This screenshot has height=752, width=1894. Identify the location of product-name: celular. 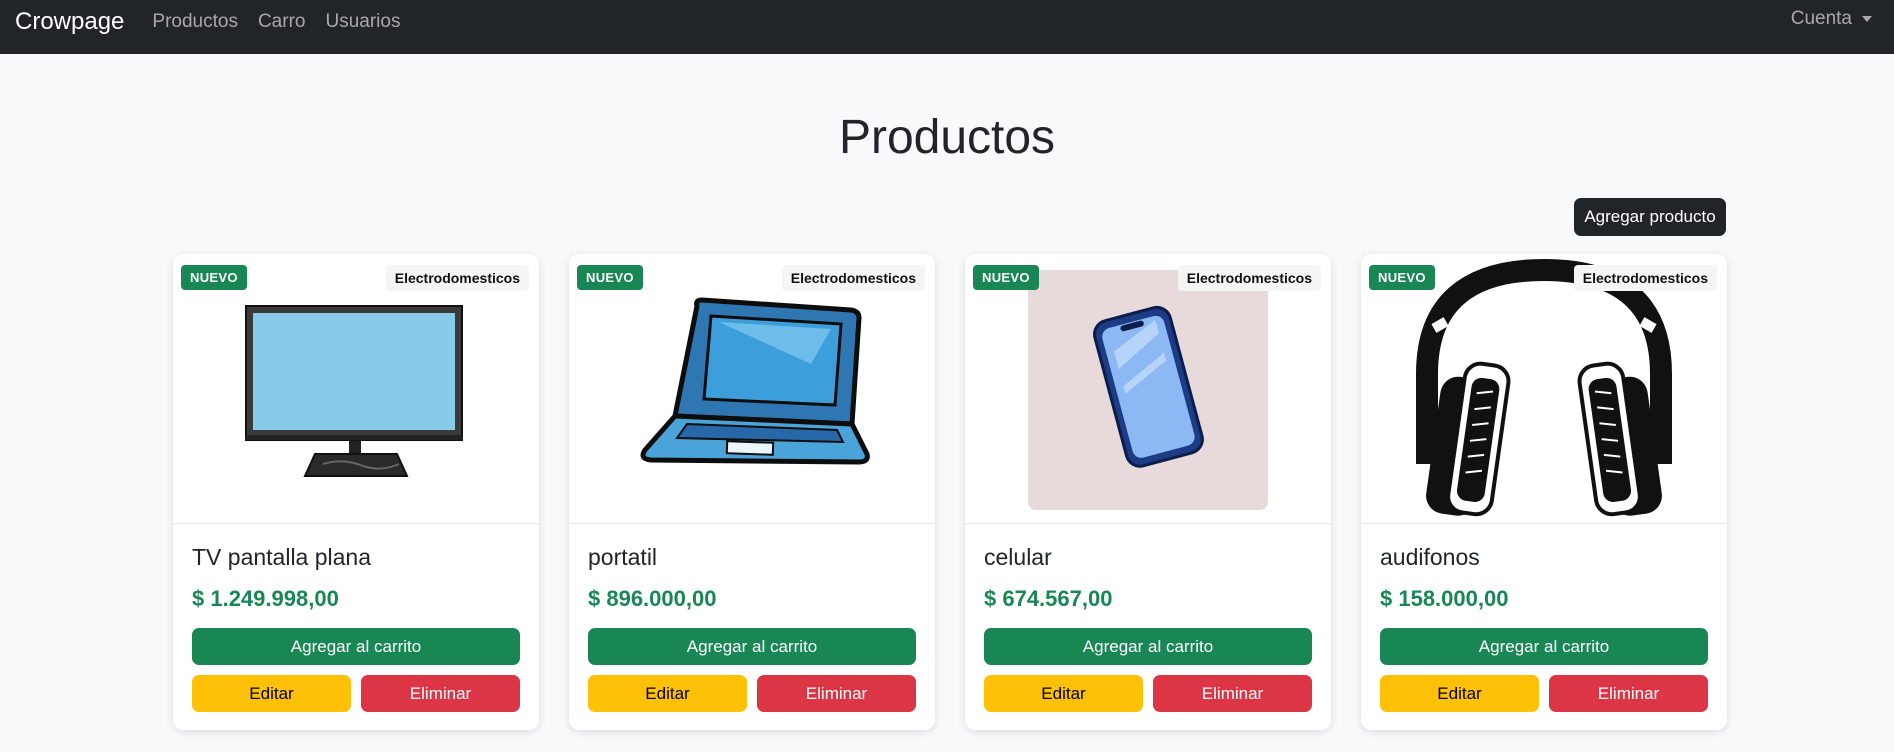
(1018, 557).